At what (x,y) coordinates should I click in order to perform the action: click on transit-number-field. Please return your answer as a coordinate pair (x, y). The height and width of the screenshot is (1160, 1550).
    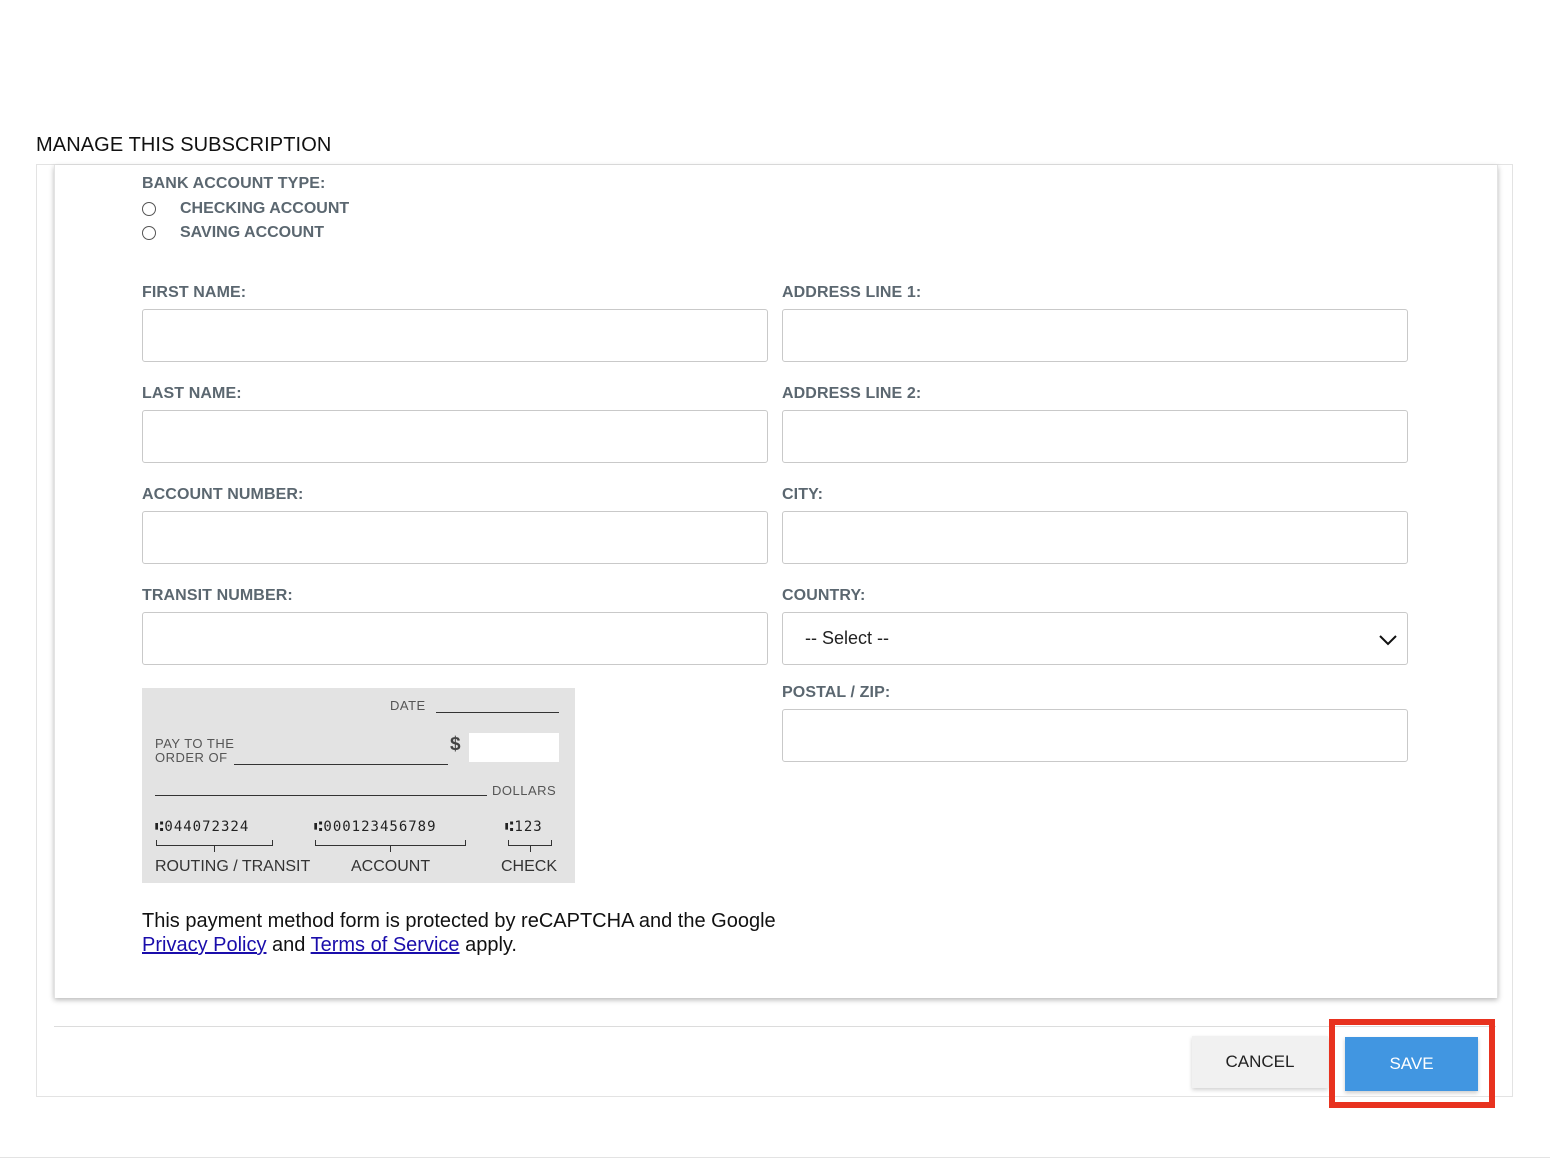
    Looking at the image, I should click on (455, 638).